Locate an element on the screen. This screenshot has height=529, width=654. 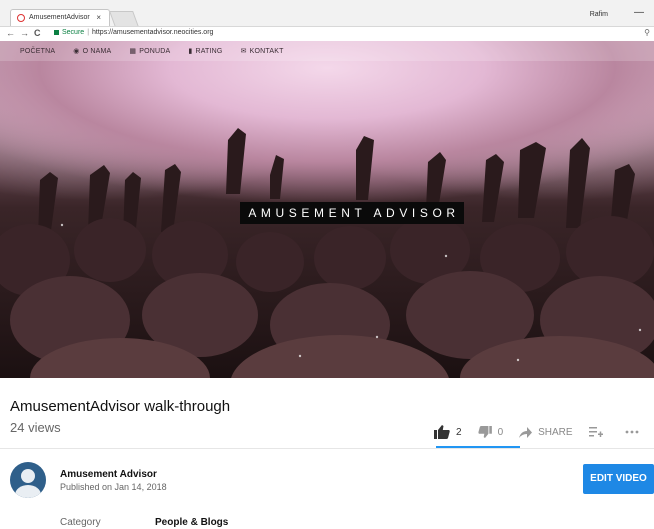
share-button: SHARE is located at coordinates (546, 432).